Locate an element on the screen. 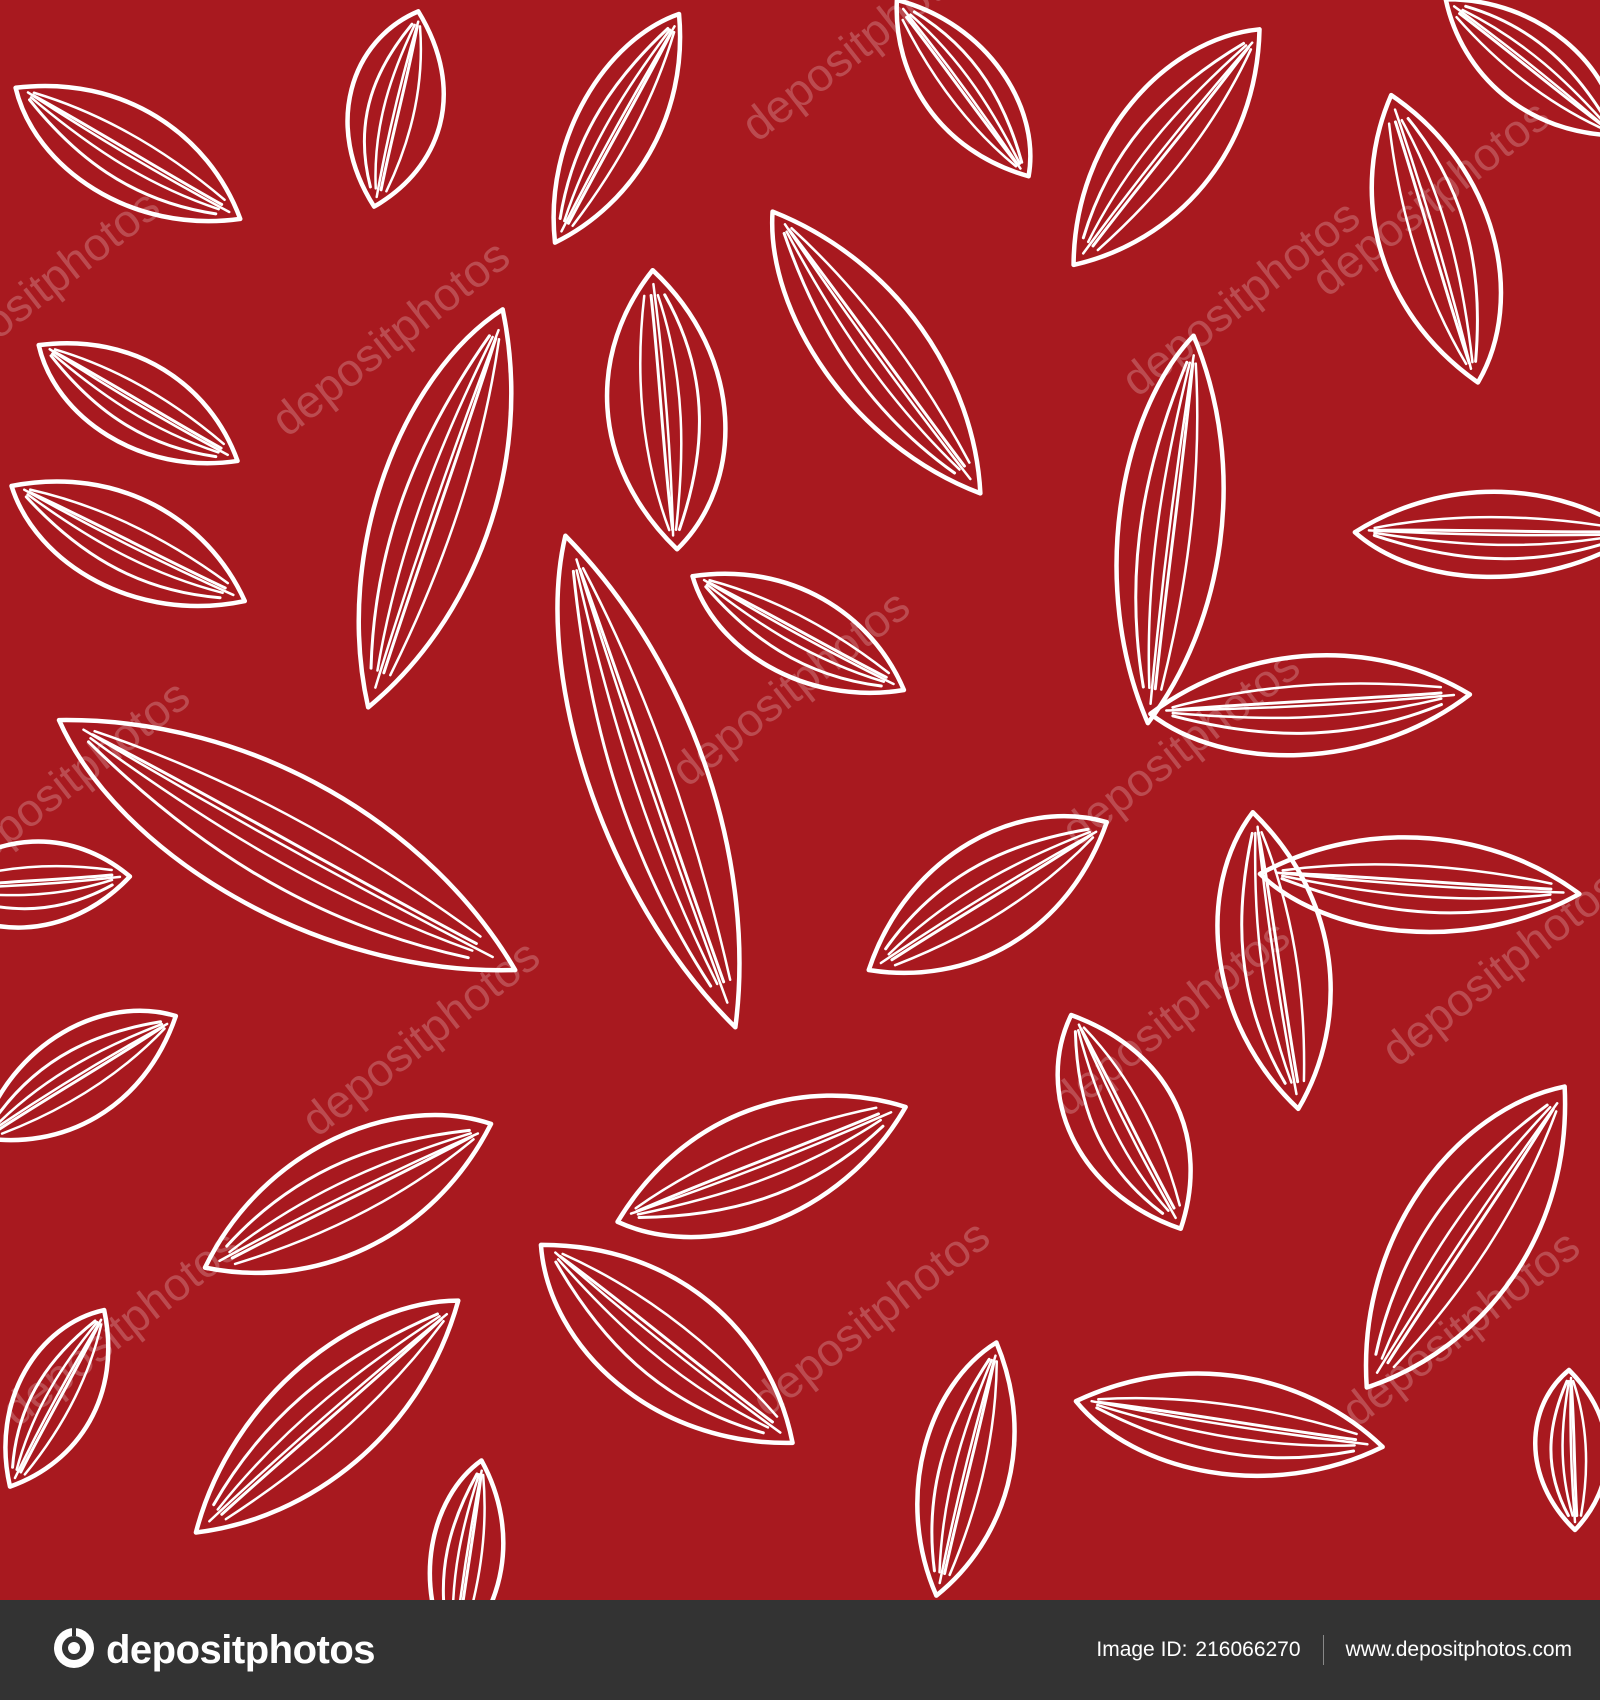 Image resolution: width=1600 pixels, height=1700 pixels. camera-lens-icon is located at coordinates (74, 1650).